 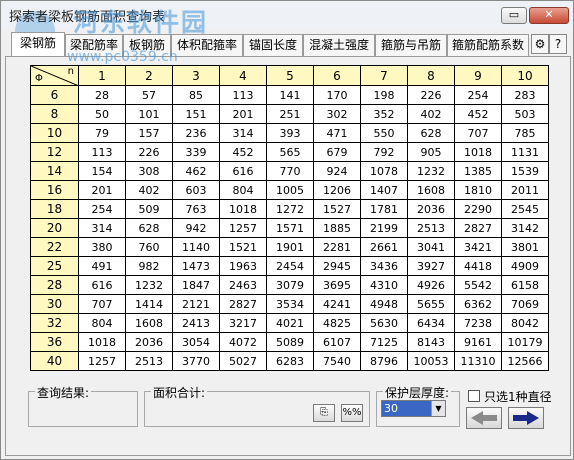 I want to click on table-cell: 9161, so click(x=478, y=342).